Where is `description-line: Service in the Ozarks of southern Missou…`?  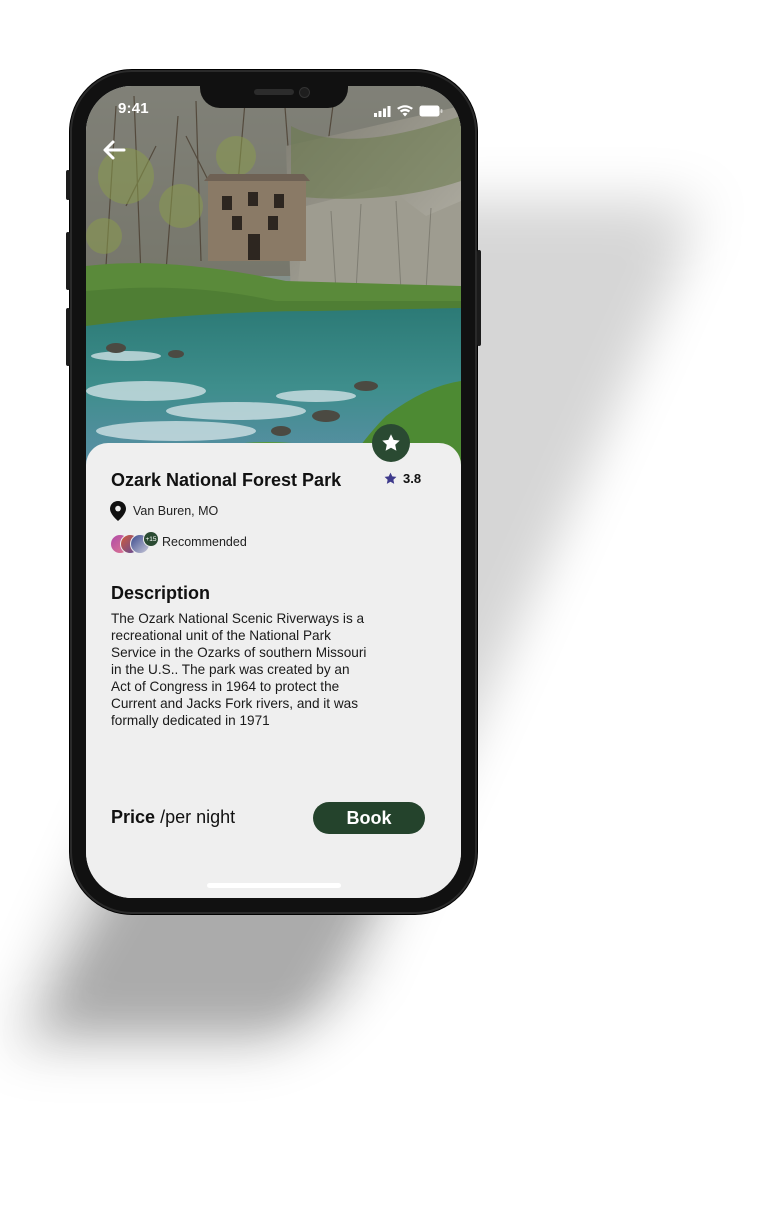
description-line: Service in the Ozarks of southern Missou… is located at coordinates (239, 652).